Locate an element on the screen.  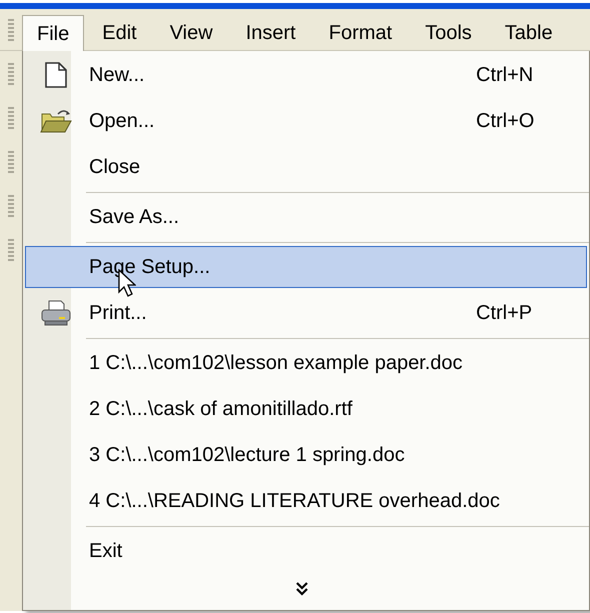
menu-bar-item: Table is located at coordinates (529, 33).